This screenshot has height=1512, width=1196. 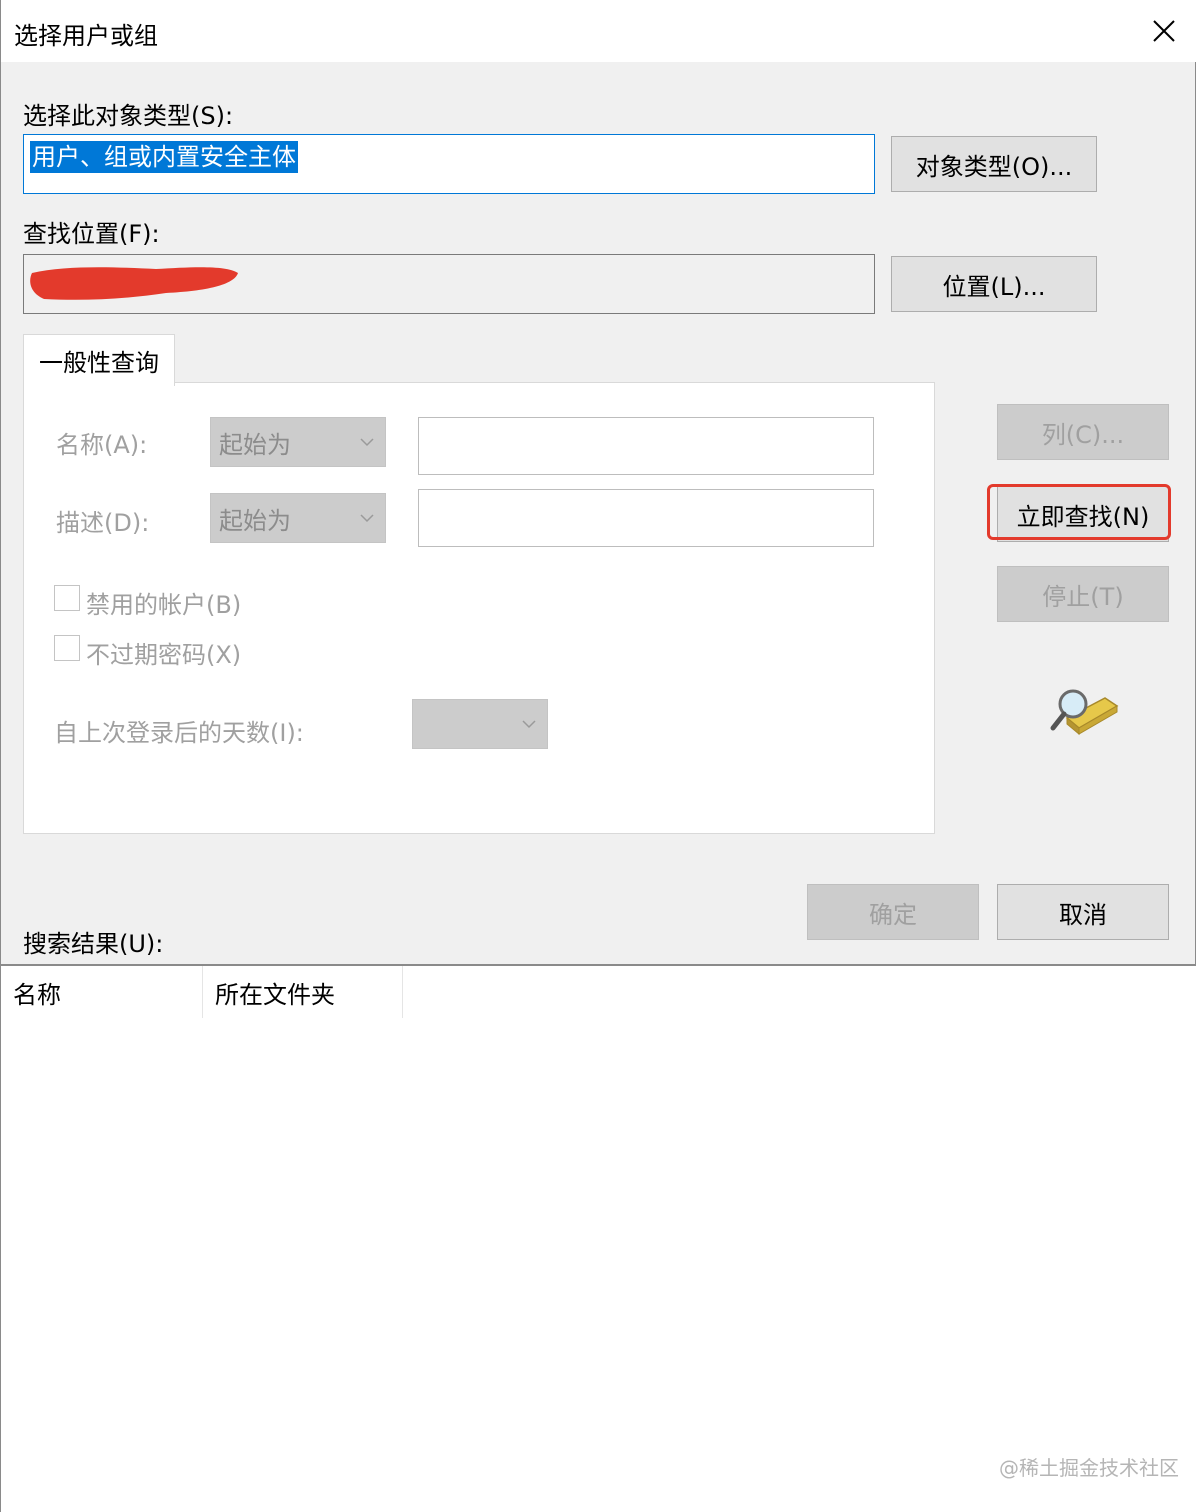 I want to click on close-button, so click(x=1164, y=31).